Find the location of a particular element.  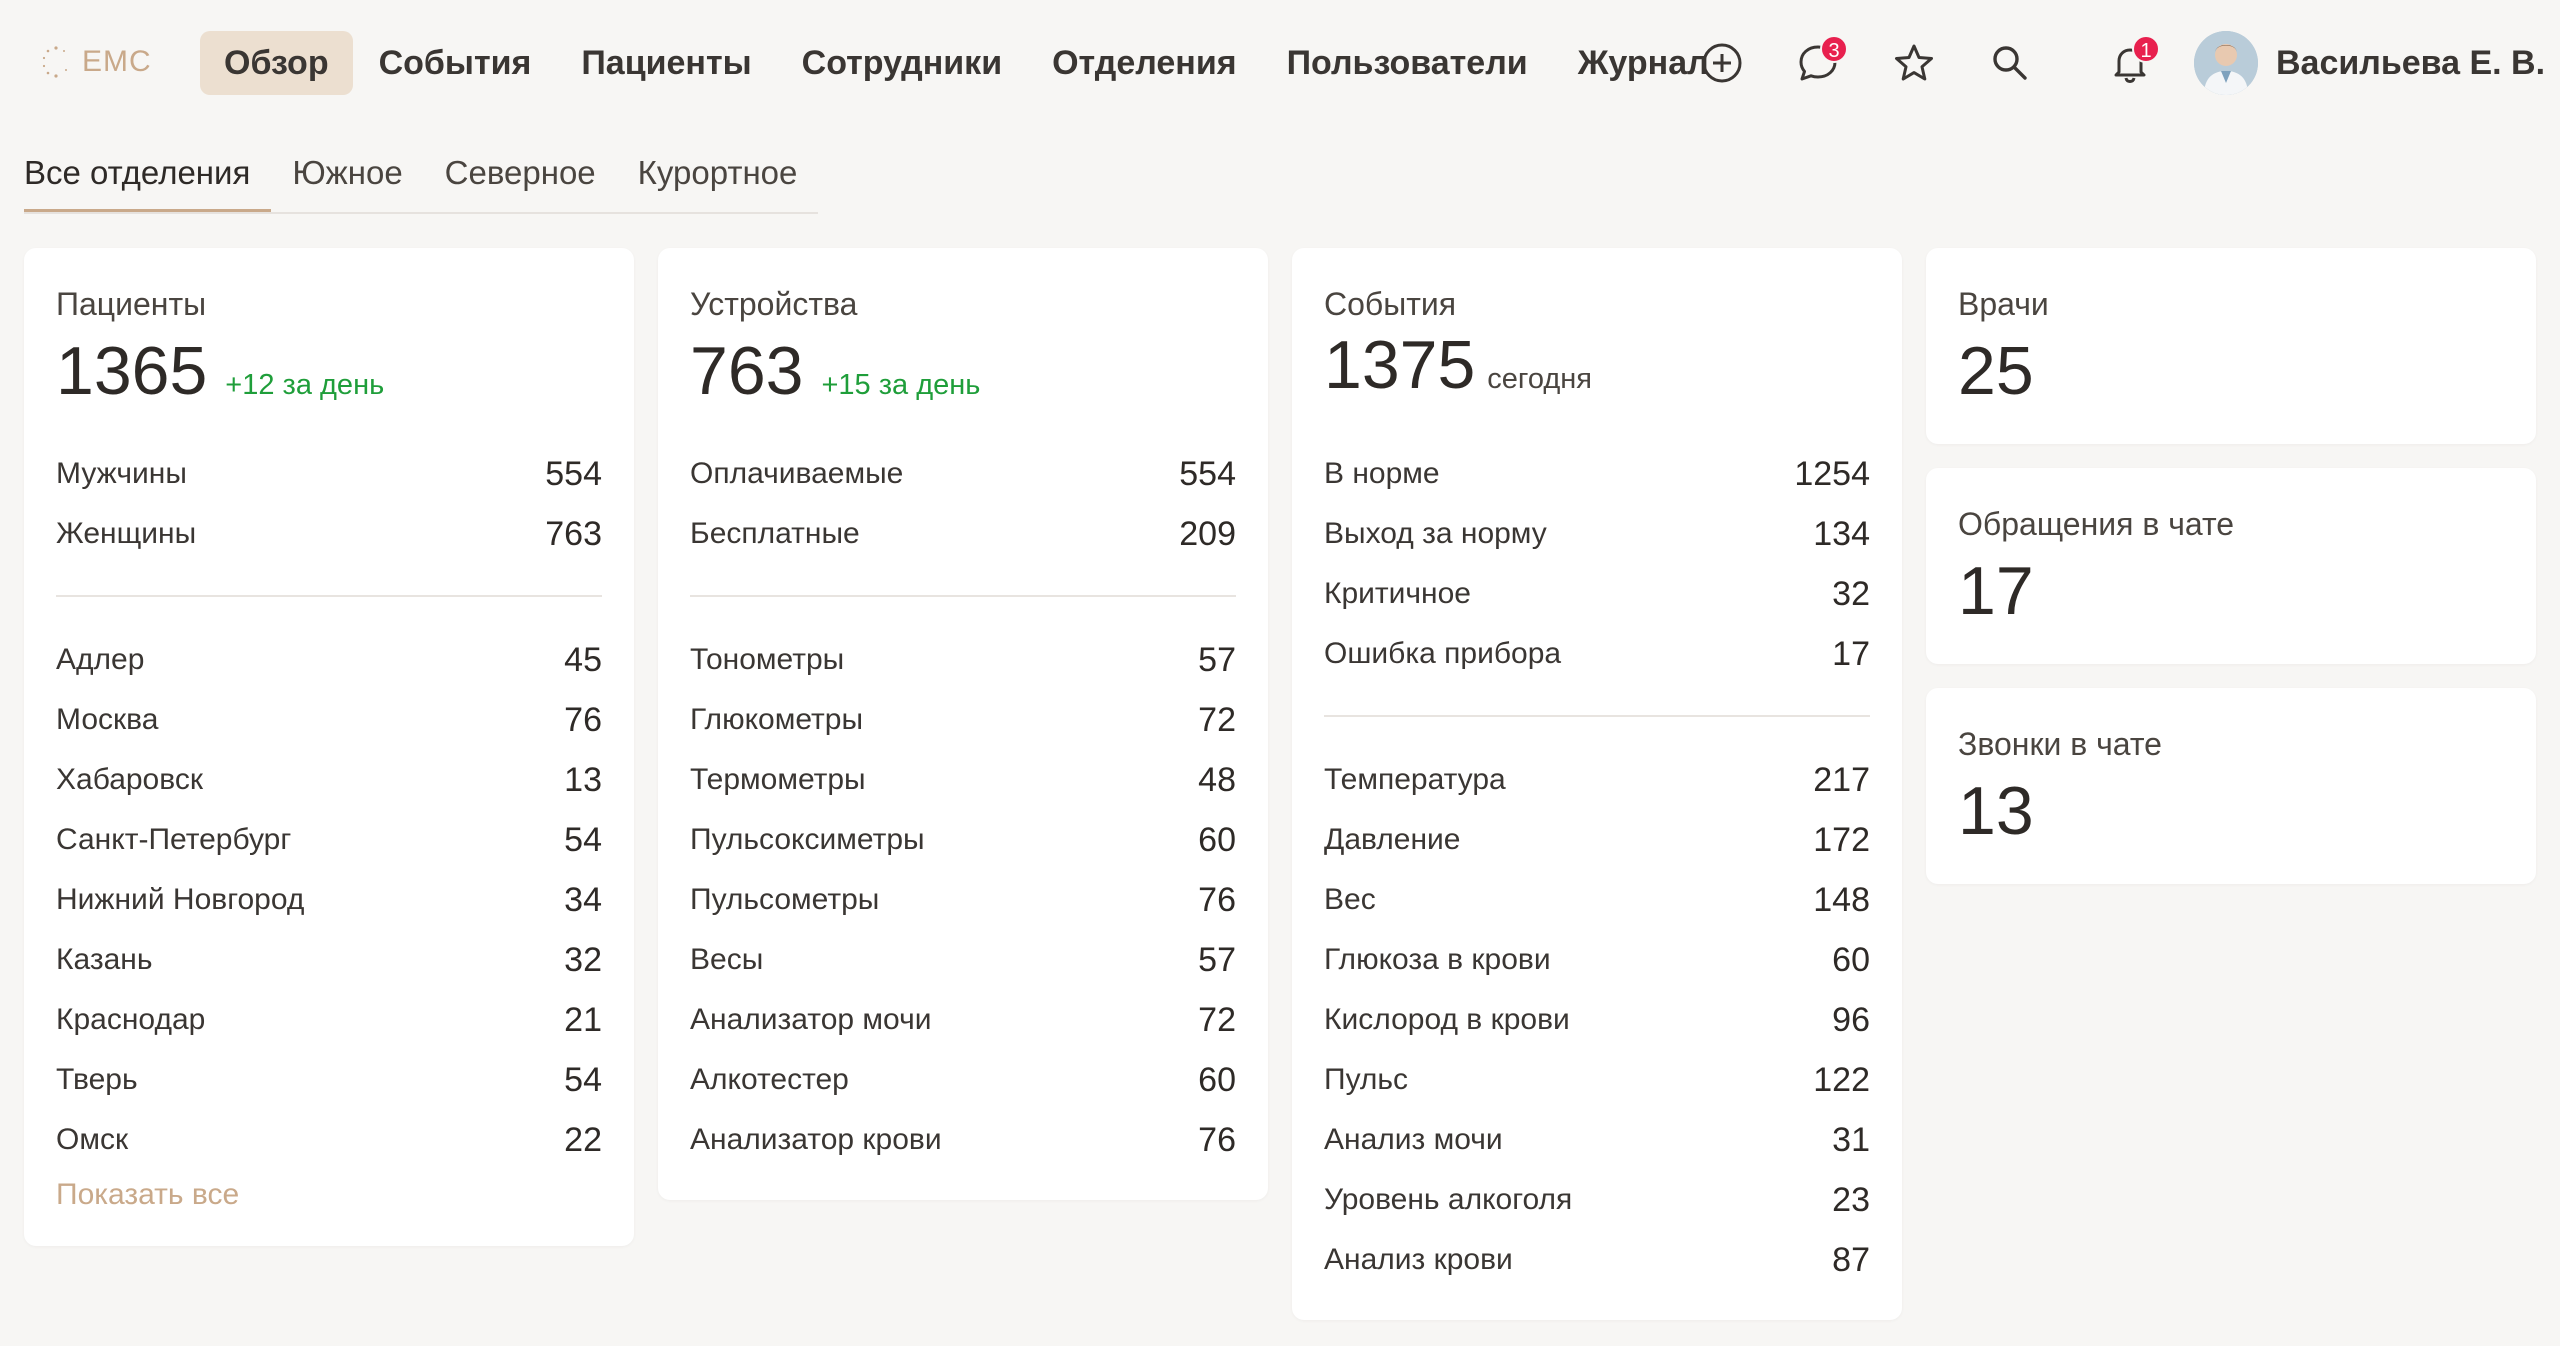

row-label: Хабаровск is located at coordinates (129, 779).